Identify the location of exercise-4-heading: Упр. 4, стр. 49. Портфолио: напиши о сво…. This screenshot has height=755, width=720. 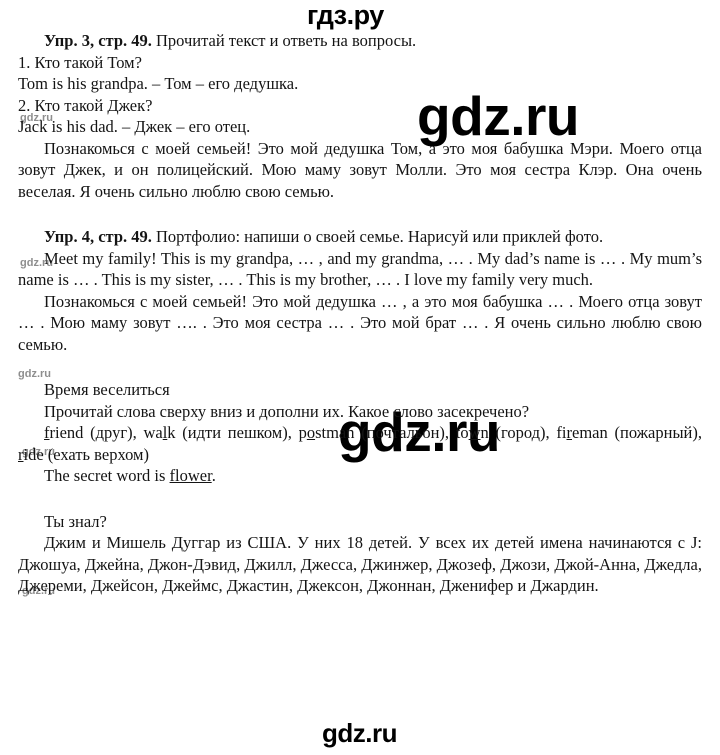
(360, 237).